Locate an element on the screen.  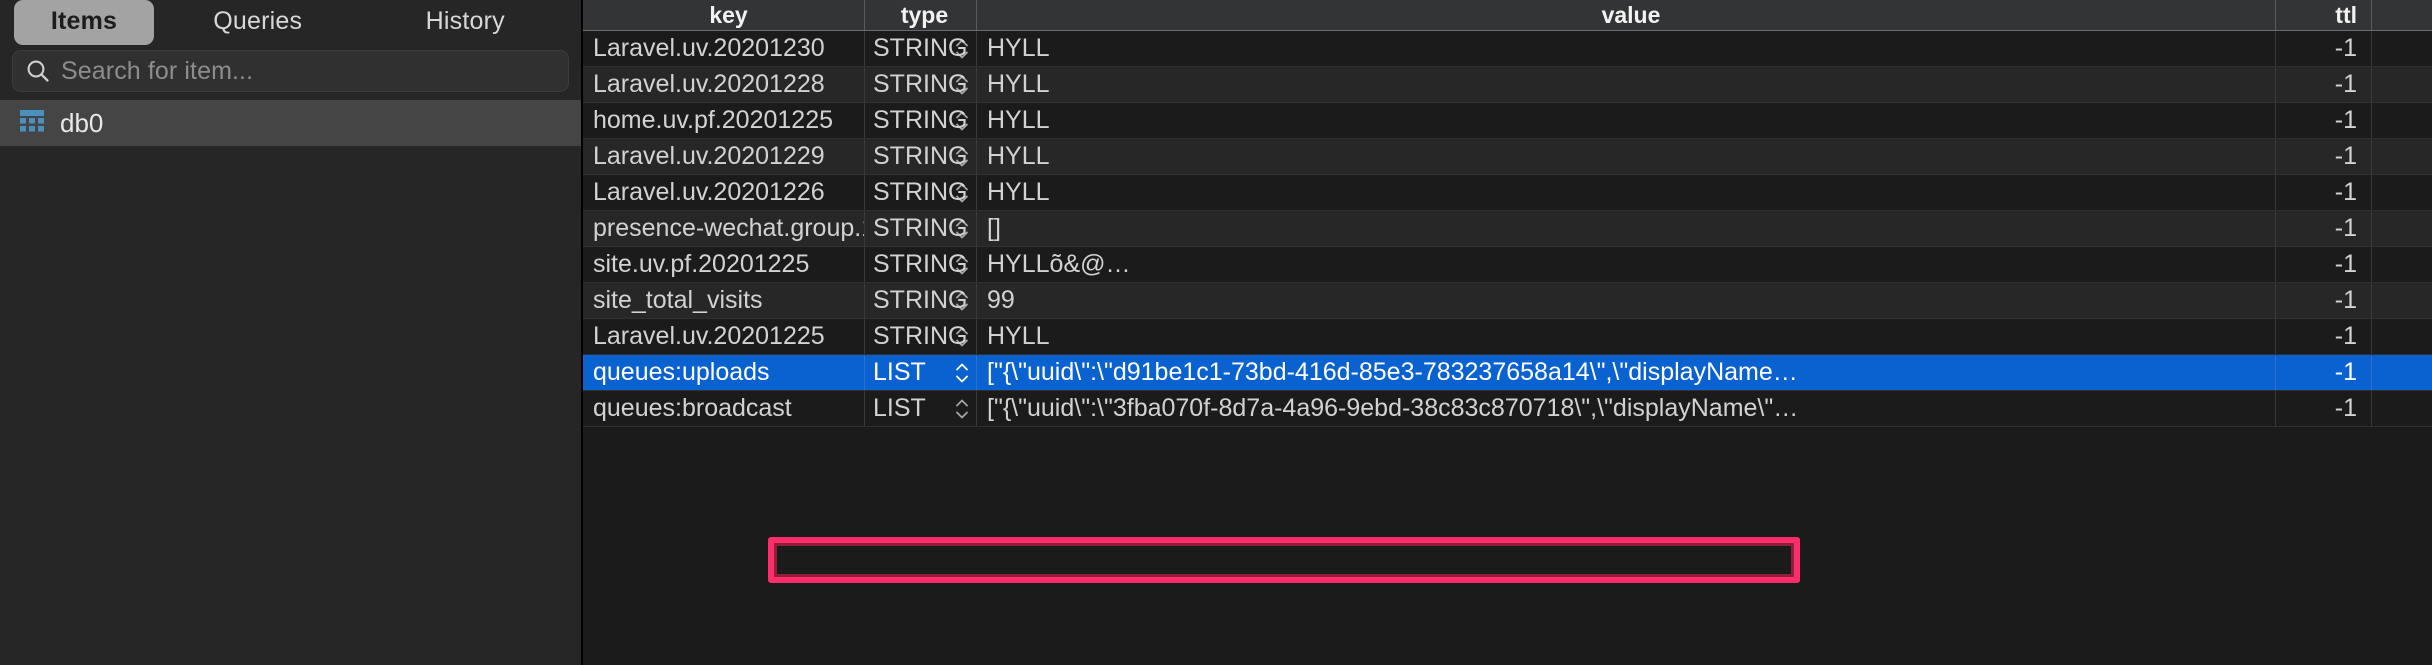
cell-key: Laravel.uv.20201230 is located at coordinates (724, 48).